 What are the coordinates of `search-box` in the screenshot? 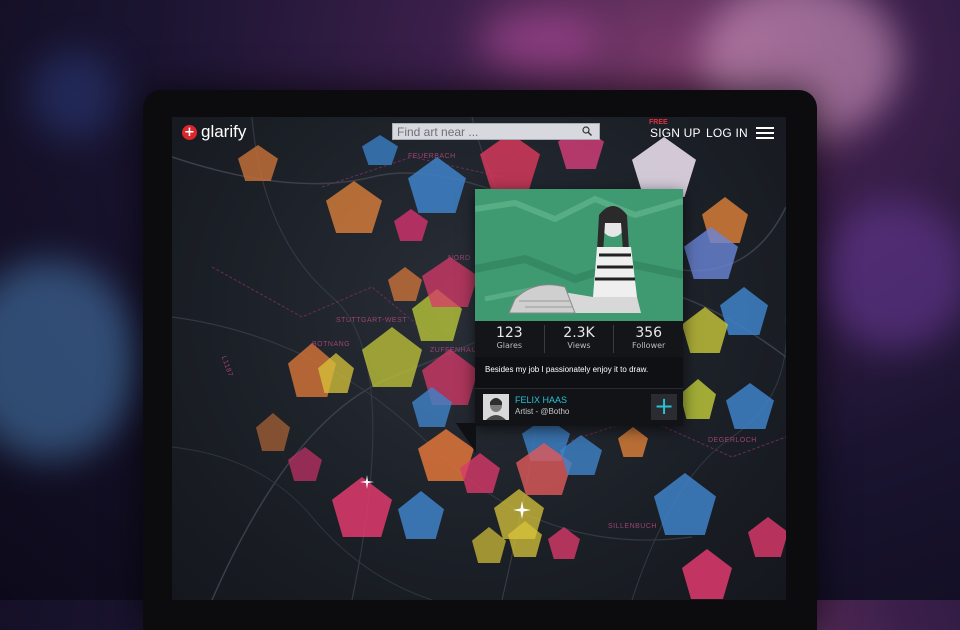 It's located at (496, 131).